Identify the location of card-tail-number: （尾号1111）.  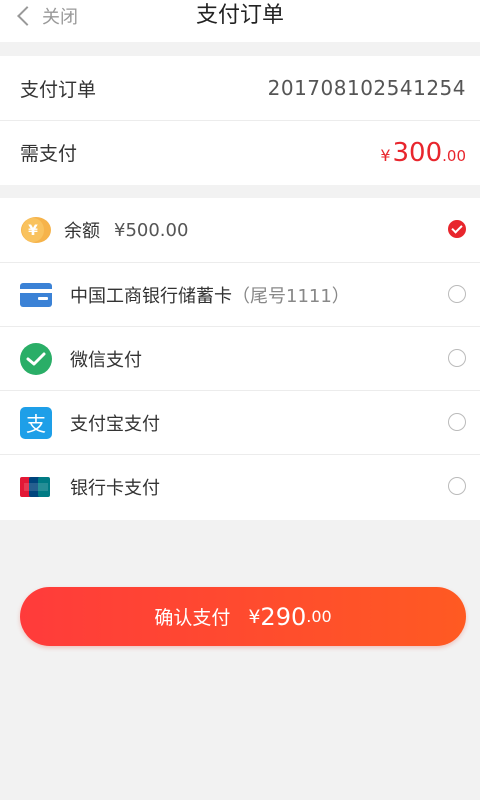
(291, 296).